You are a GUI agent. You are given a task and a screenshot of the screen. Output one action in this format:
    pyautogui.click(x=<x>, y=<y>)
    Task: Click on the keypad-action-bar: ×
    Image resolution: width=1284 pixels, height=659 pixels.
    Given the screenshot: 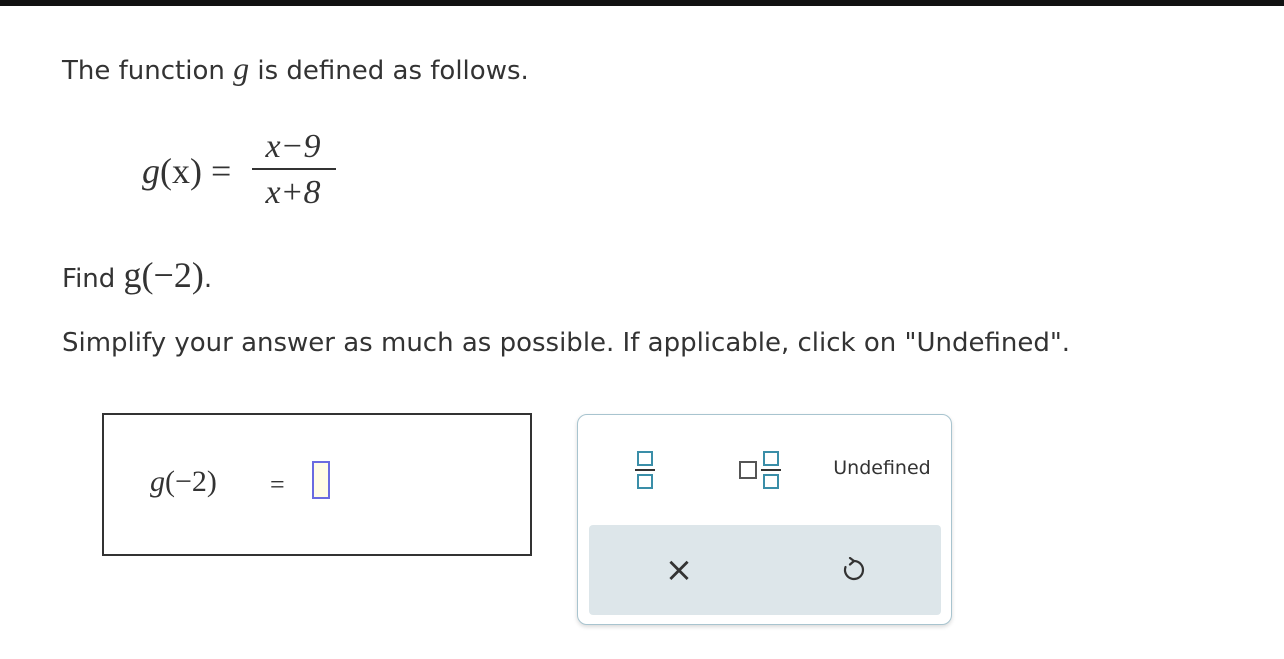 What is the action you would take?
    pyautogui.click(x=765, y=570)
    